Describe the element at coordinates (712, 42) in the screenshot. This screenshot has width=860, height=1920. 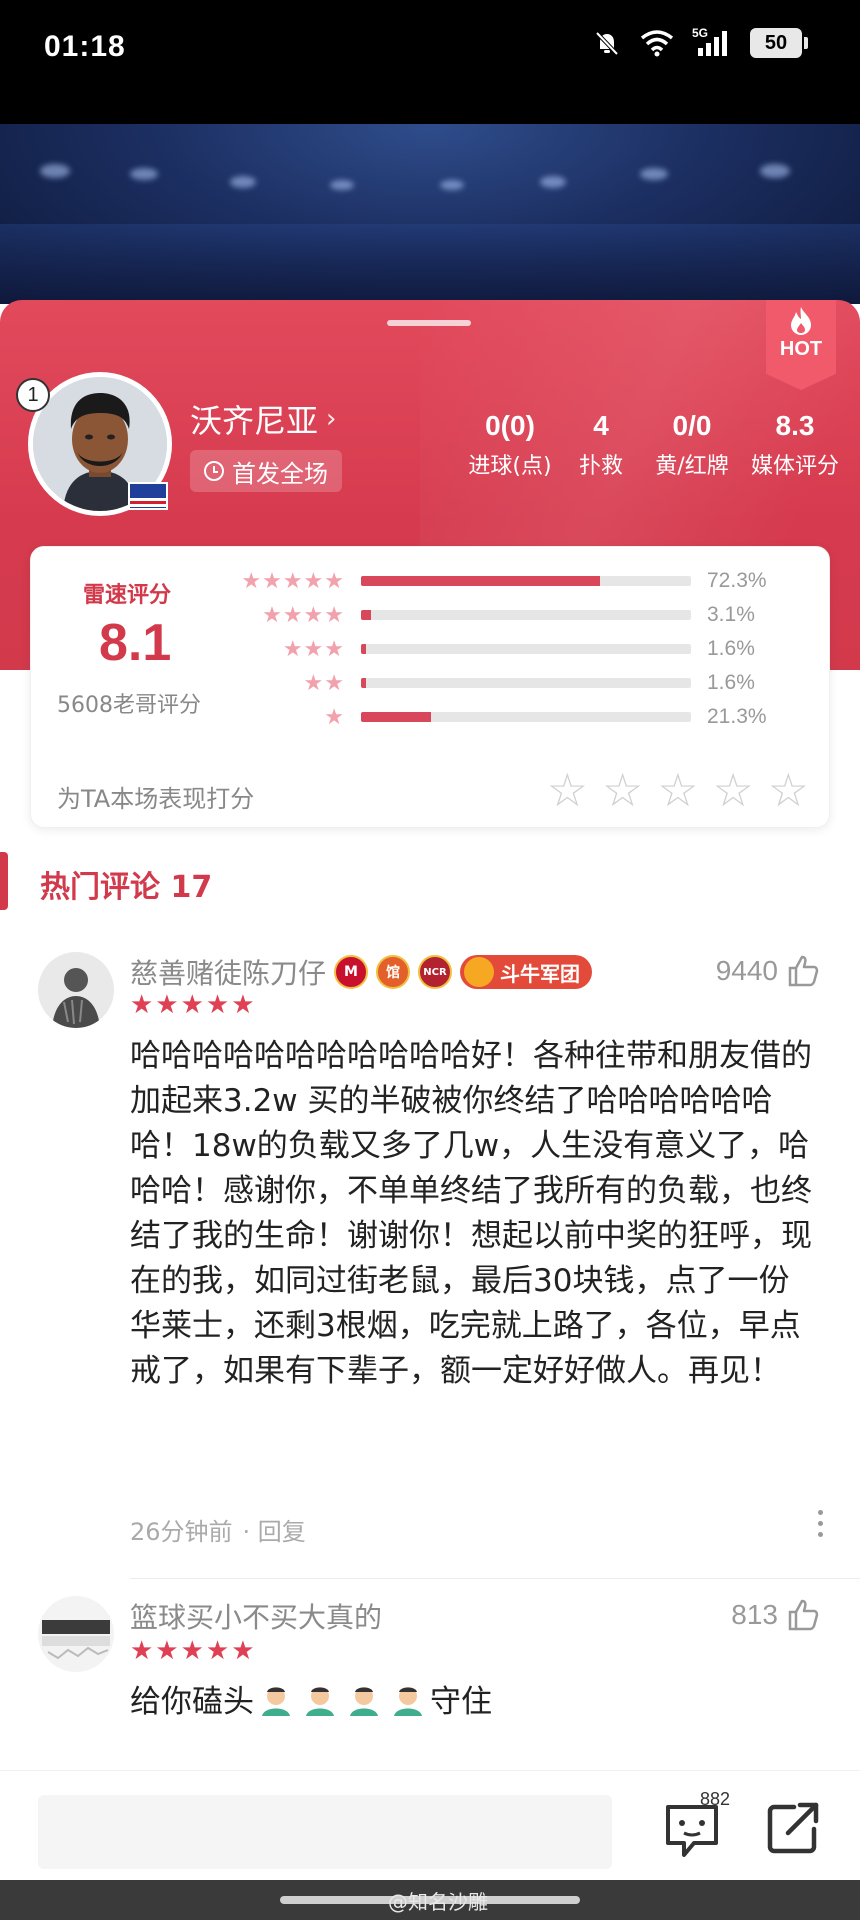
I see `signal-icon: 5G` at that location.